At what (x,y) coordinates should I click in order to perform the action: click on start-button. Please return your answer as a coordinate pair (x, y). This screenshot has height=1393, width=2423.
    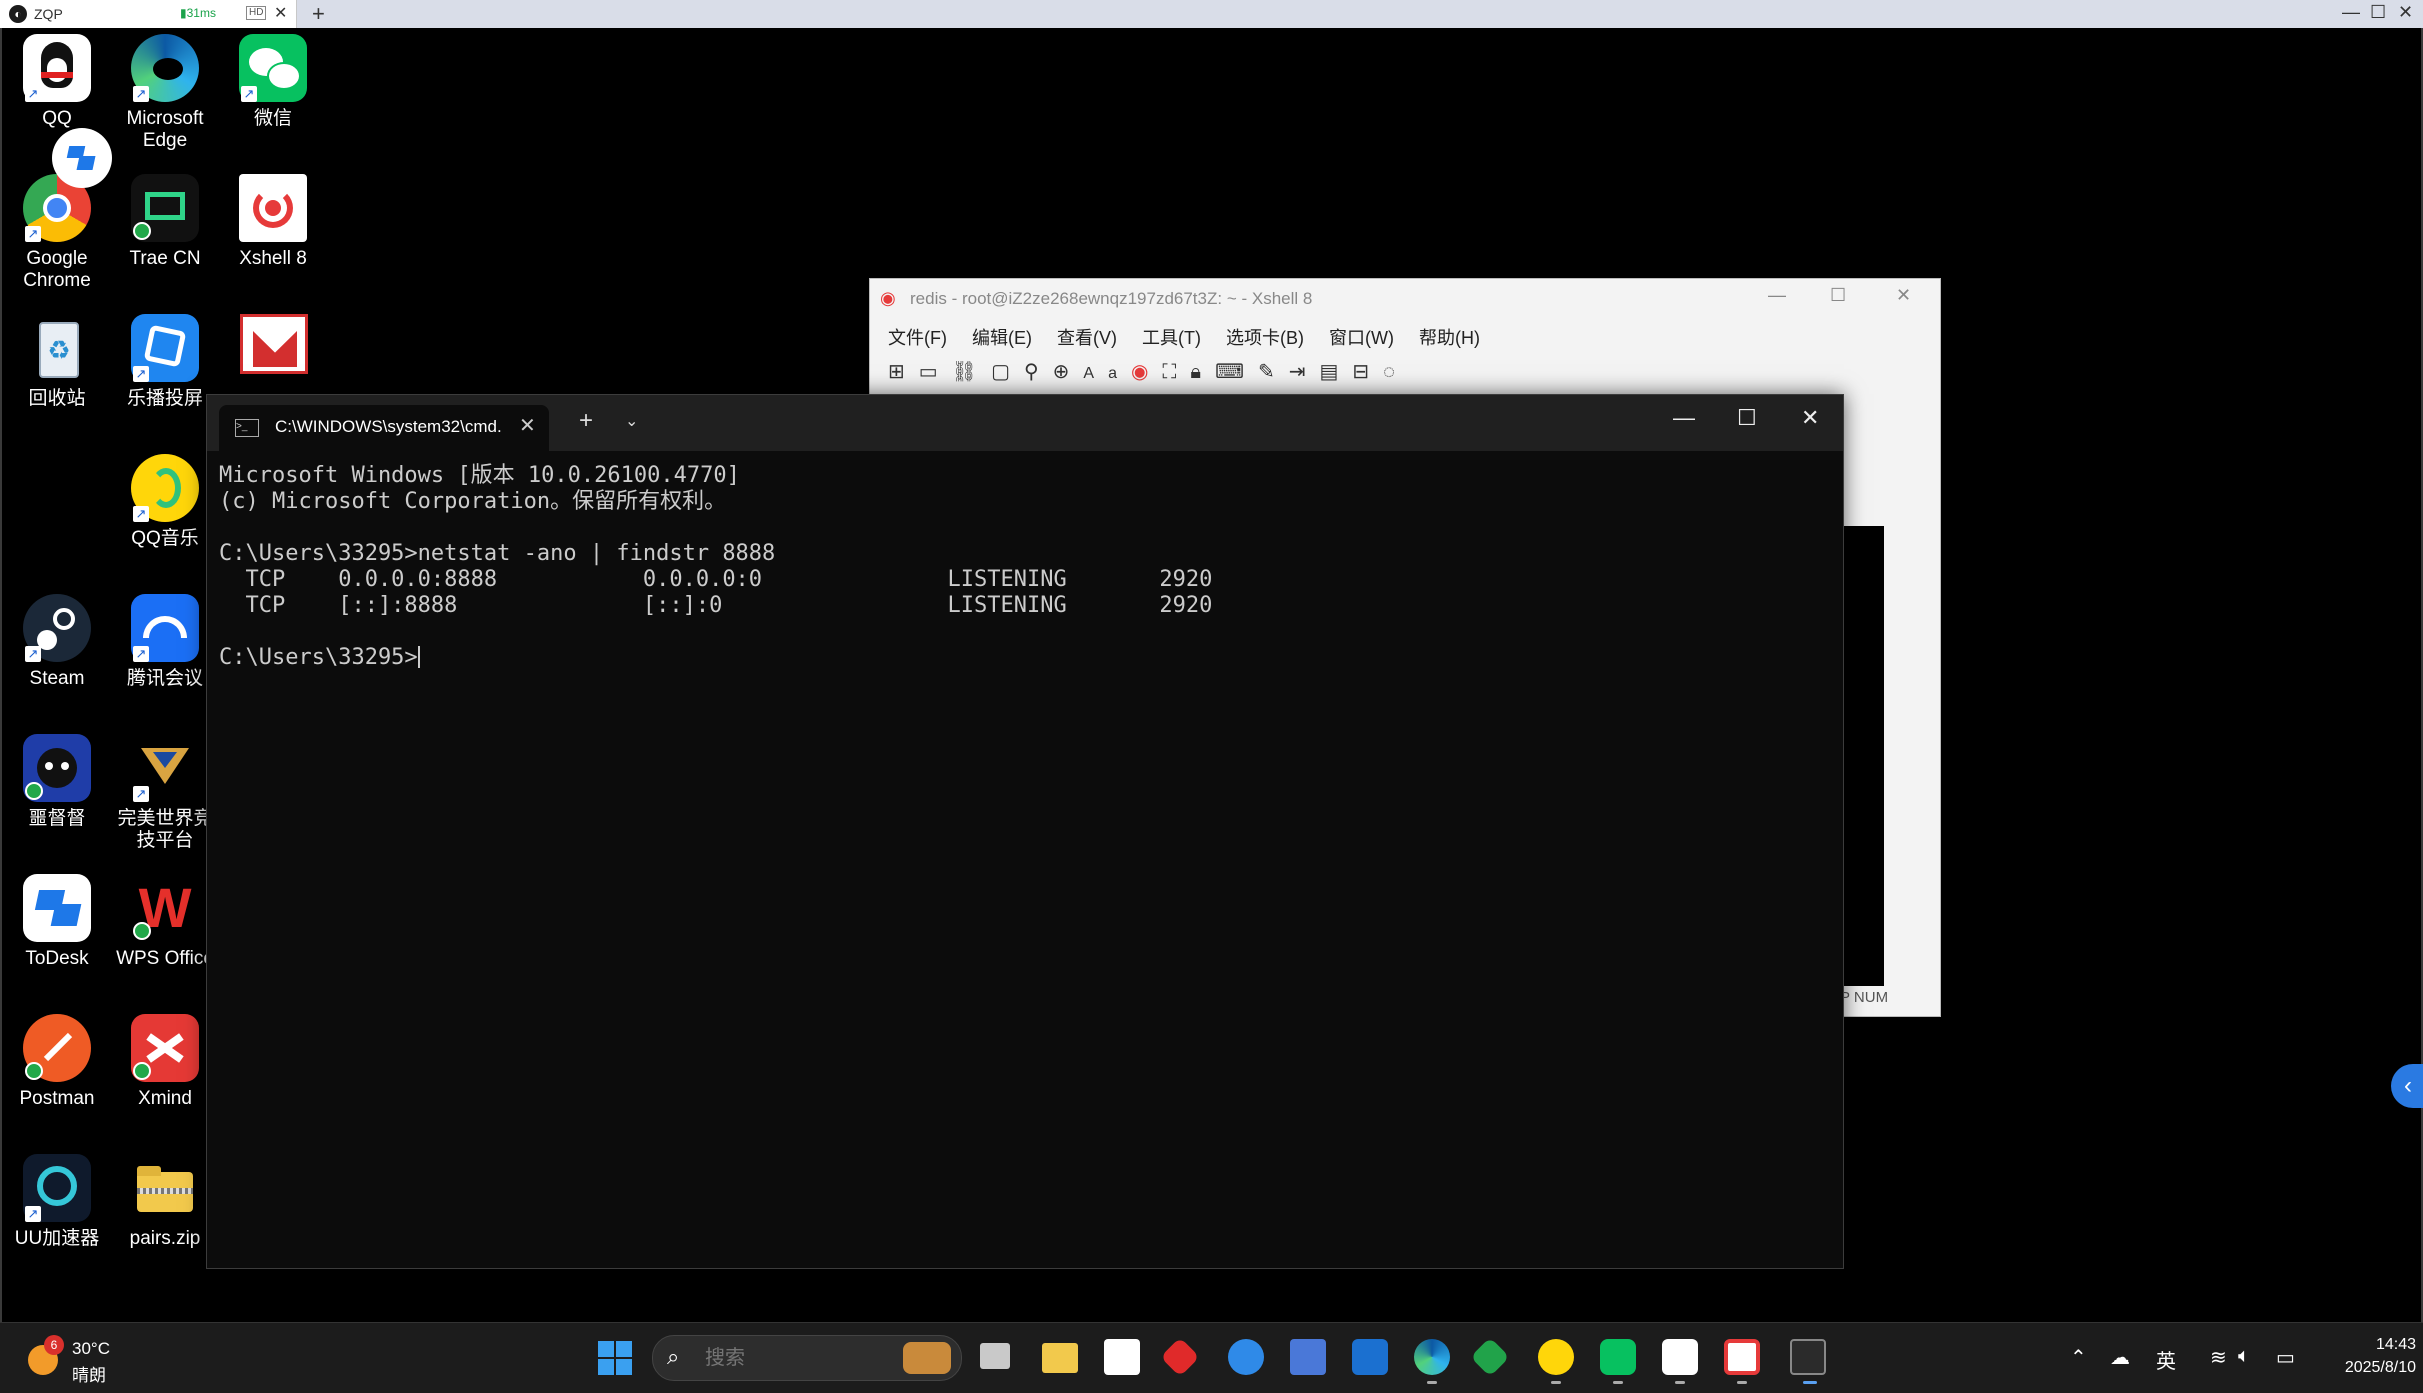
    Looking at the image, I should click on (615, 1358).